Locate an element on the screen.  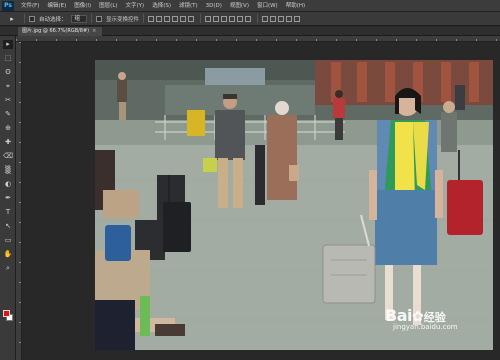
show-transform-checkbox is located at coordinates (99, 18).